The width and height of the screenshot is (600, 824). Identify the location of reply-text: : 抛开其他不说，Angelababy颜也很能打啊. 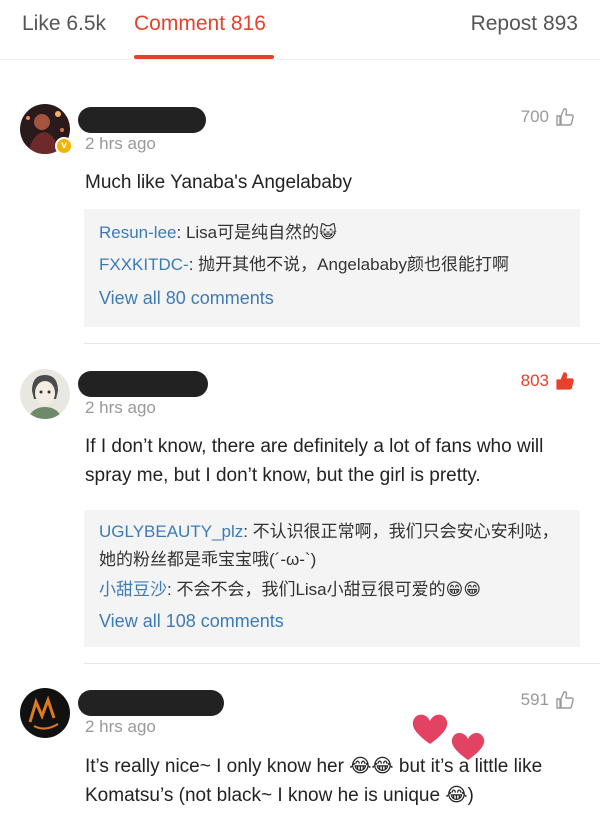
(348, 264).